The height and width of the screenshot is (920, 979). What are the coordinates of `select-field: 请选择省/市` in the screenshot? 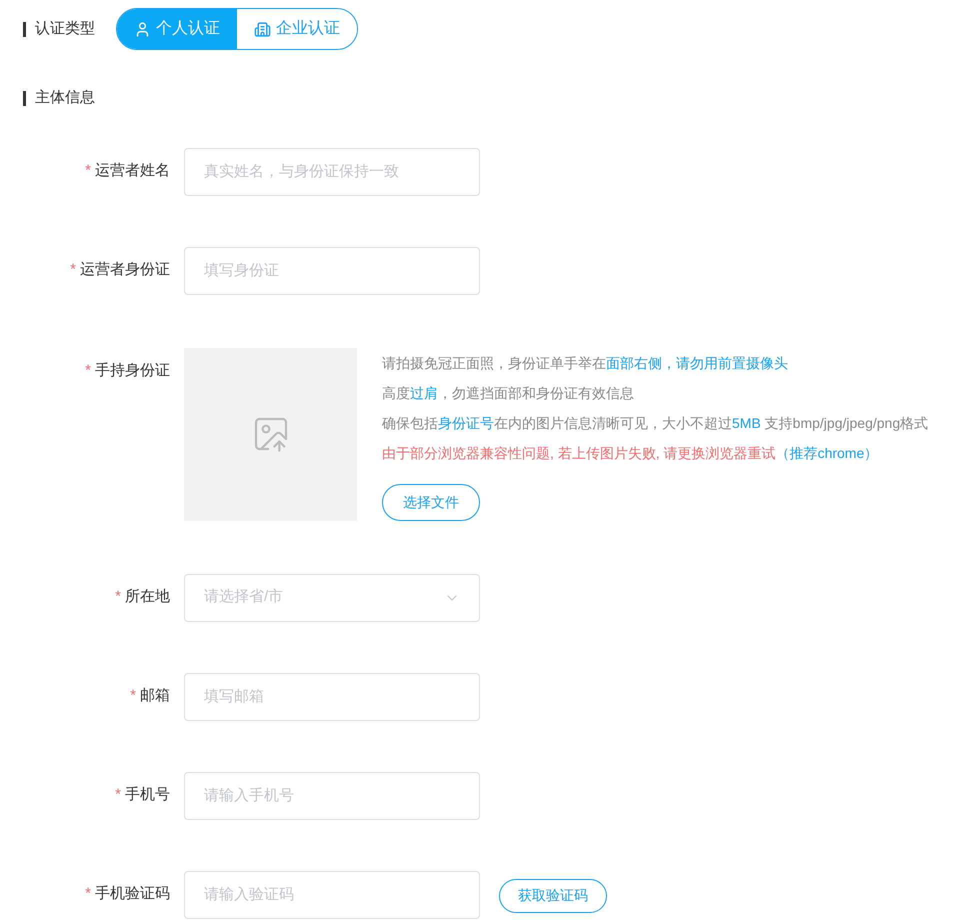 It's located at (332, 598).